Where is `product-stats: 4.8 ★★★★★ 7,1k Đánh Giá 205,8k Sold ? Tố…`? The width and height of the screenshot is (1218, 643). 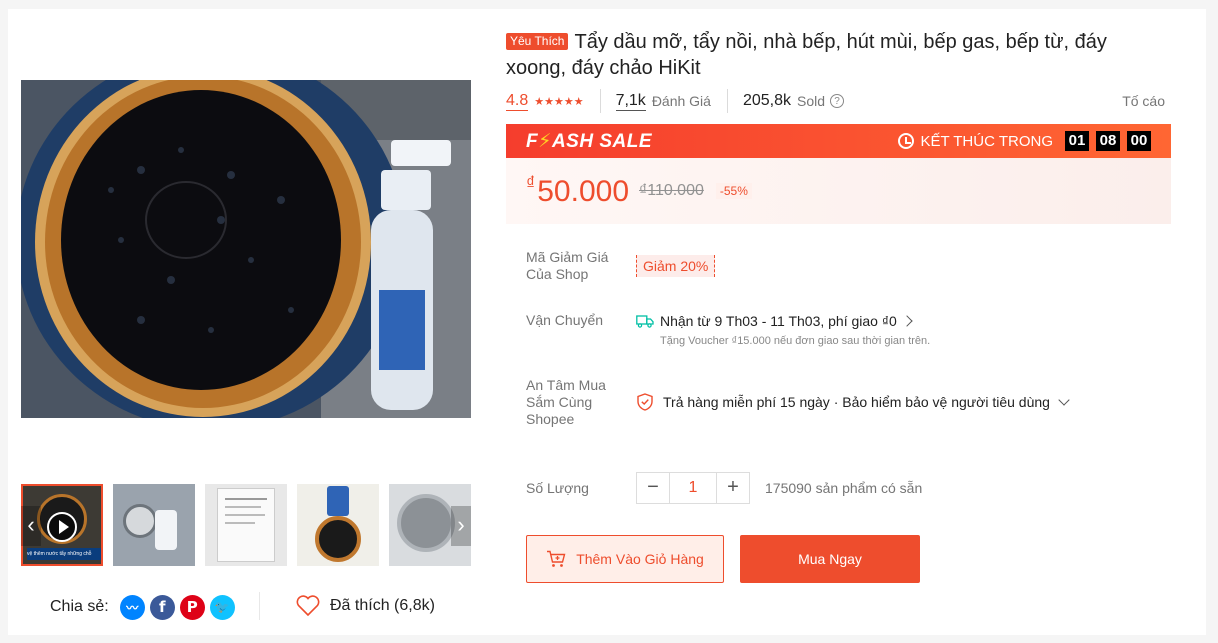
product-stats: 4.8 ★★★★★ 7,1k Đánh Giá 205,8k Sold ? Tố… is located at coordinates (838, 101).